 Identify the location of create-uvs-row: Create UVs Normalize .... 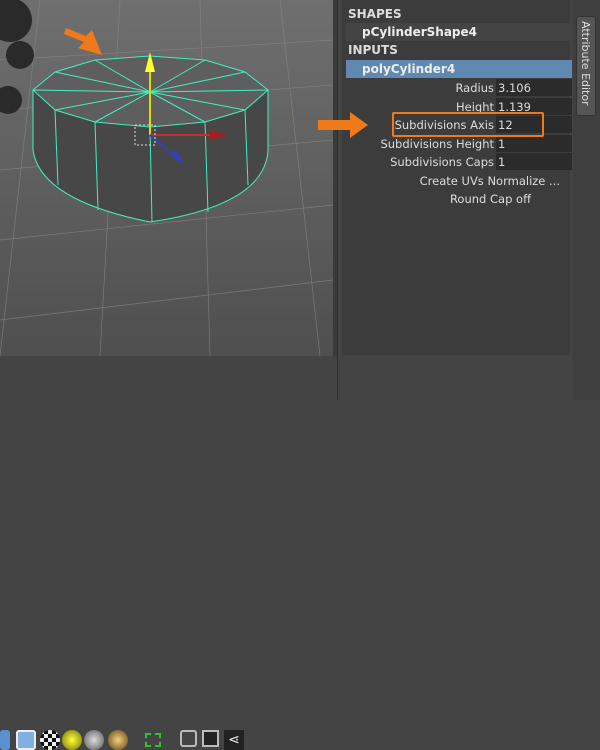
(456, 181).